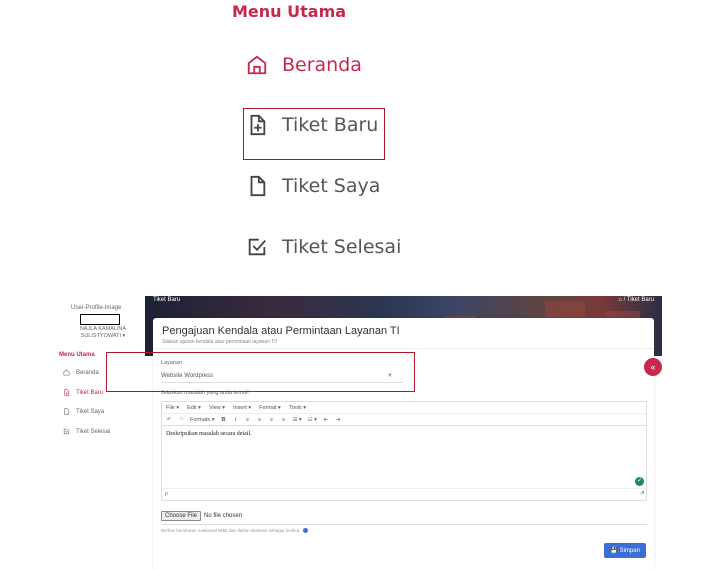 The height and width of the screenshot is (569, 701). What do you see at coordinates (167, 300) in the screenshot?
I see `page-title: Tiket Baru` at bounding box center [167, 300].